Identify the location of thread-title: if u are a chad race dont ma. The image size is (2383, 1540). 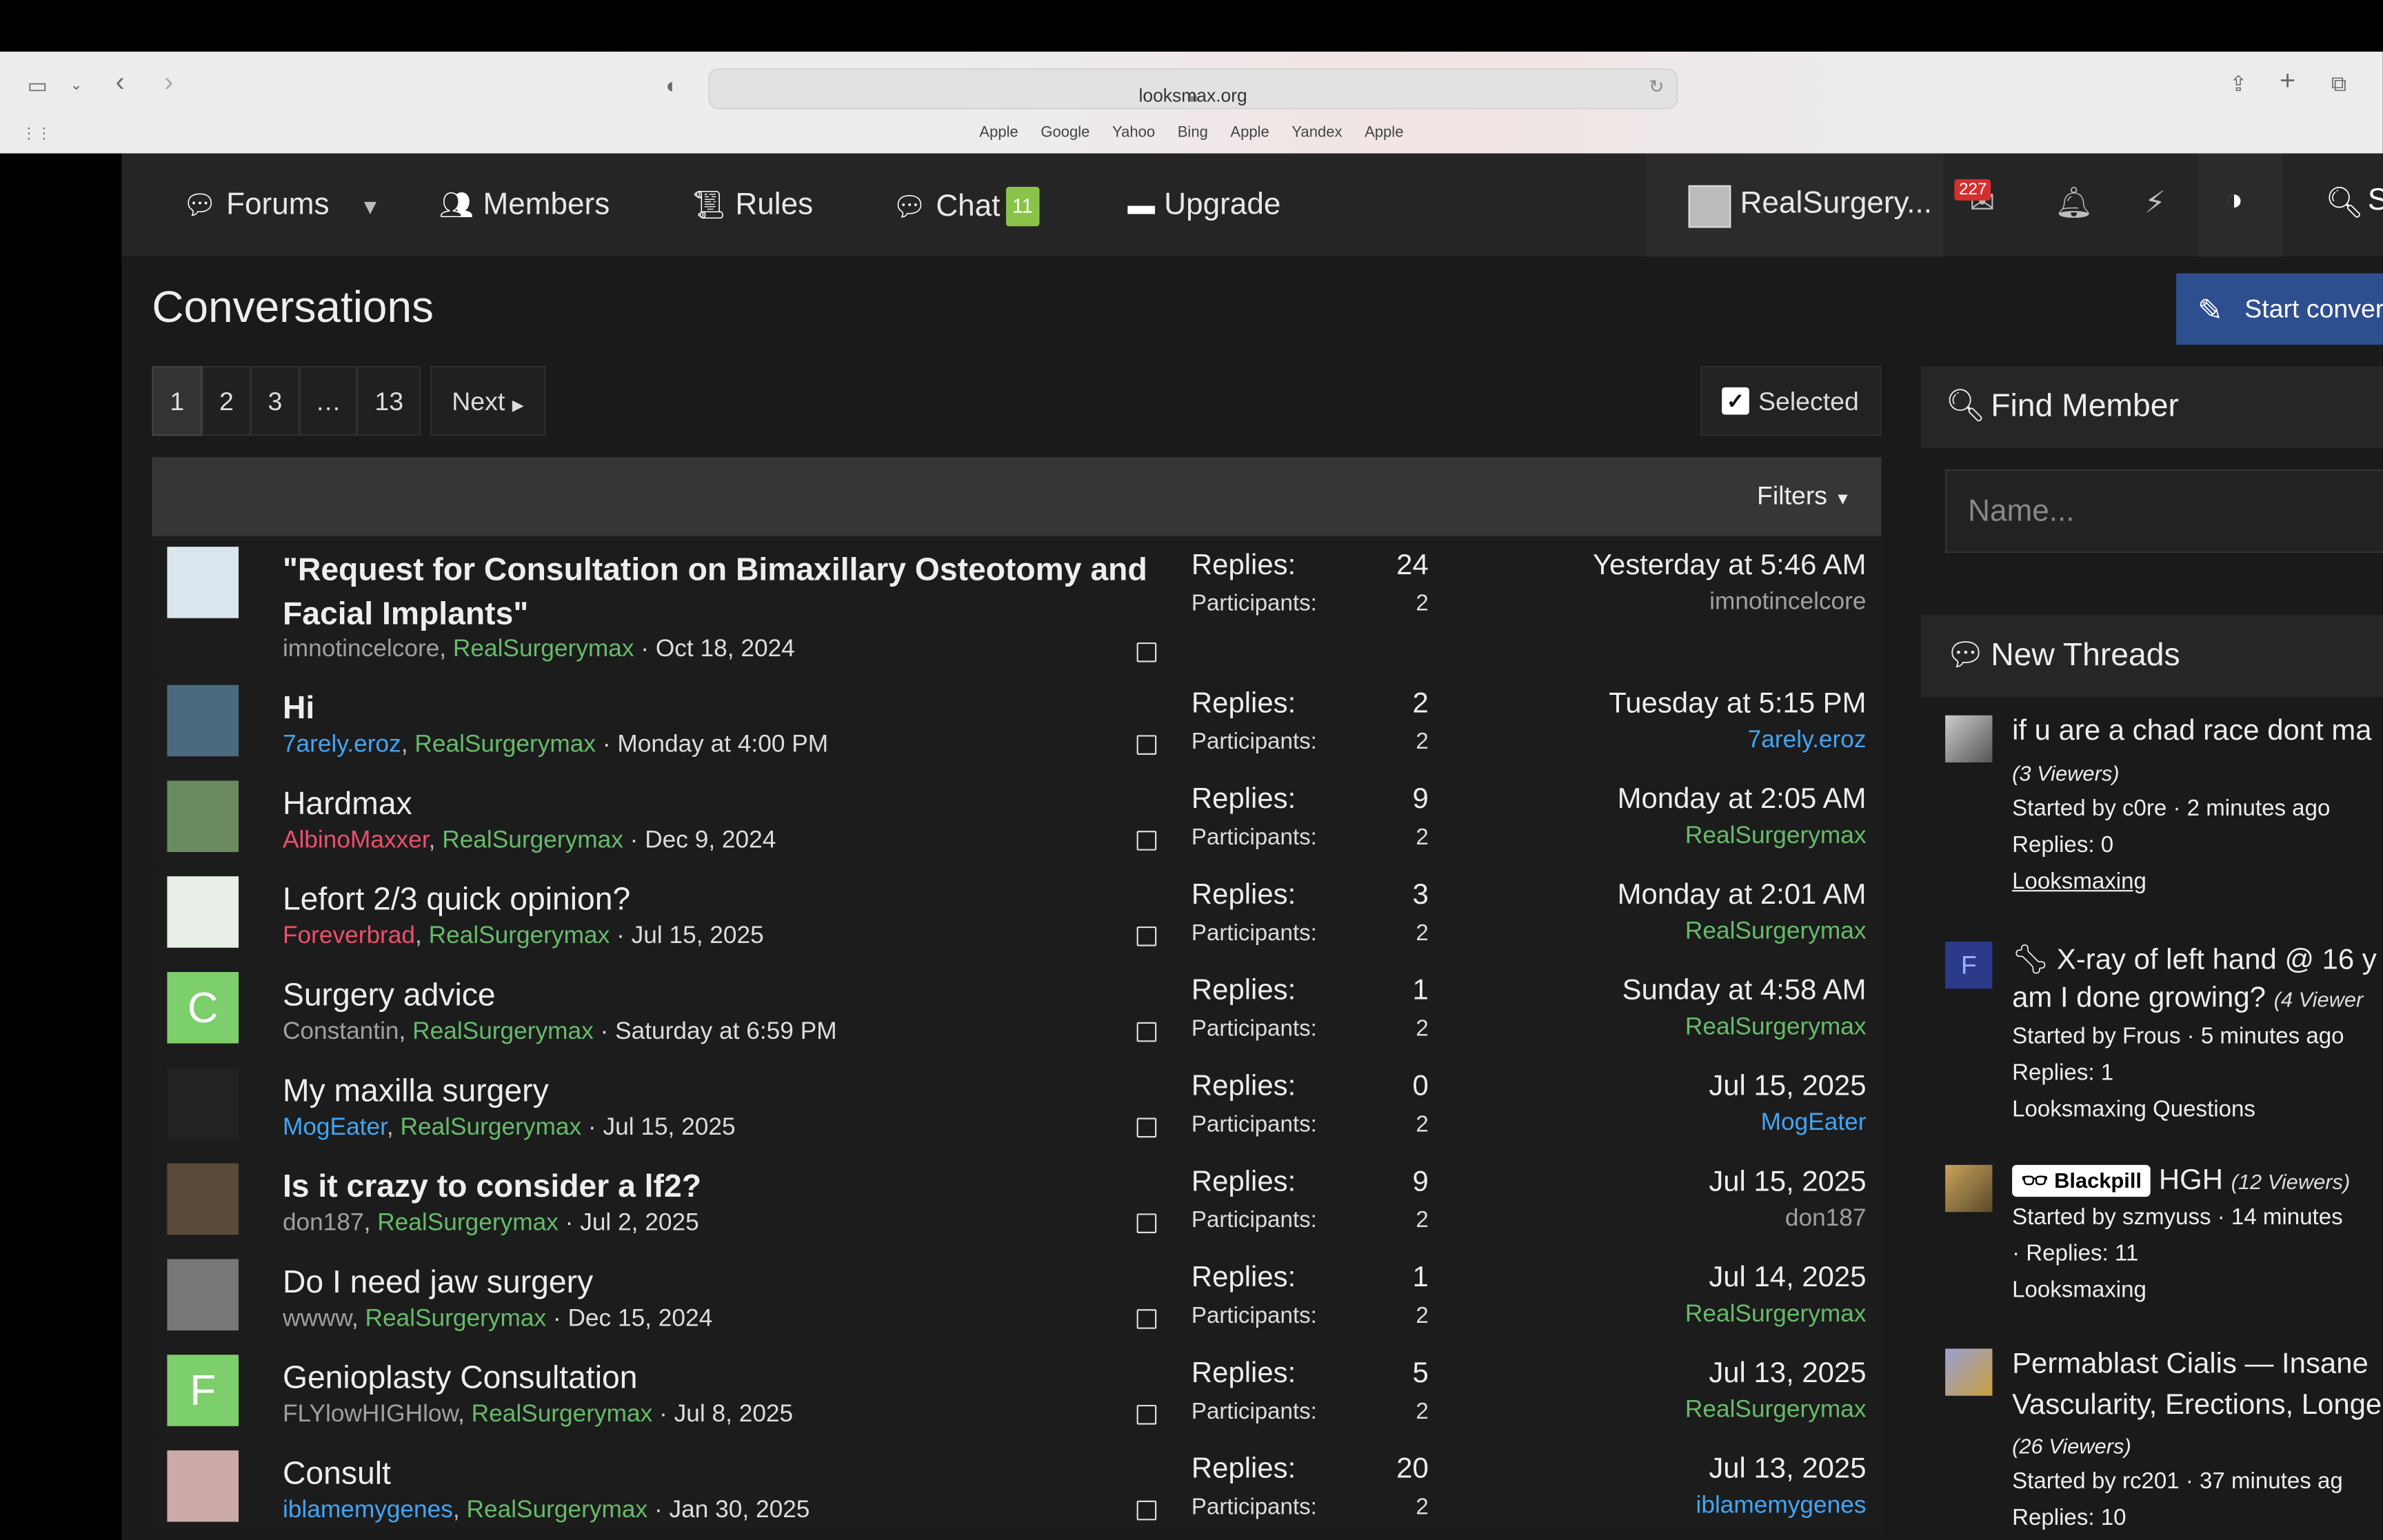
(2191, 733).